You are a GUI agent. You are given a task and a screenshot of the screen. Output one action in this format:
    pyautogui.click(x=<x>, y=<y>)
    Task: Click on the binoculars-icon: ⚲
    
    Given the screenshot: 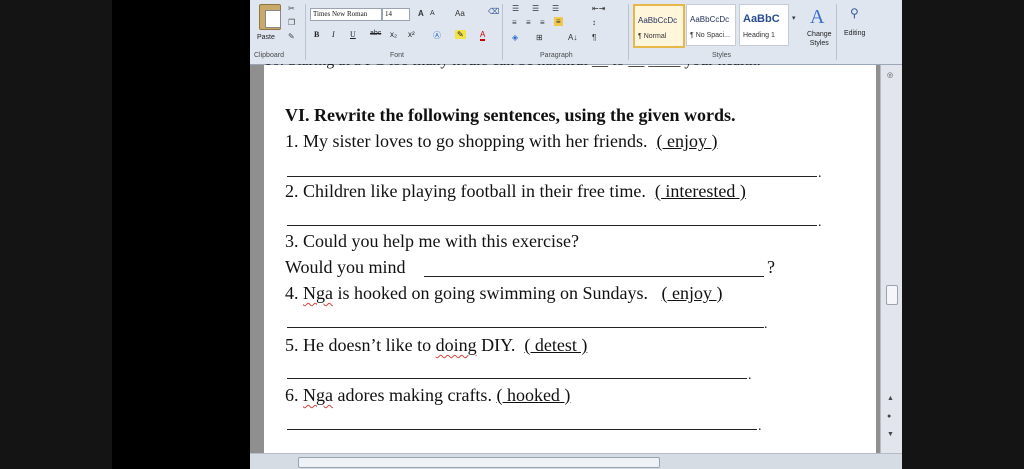 What is the action you would take?
    pyautogui.click(x=854, y=13)
    